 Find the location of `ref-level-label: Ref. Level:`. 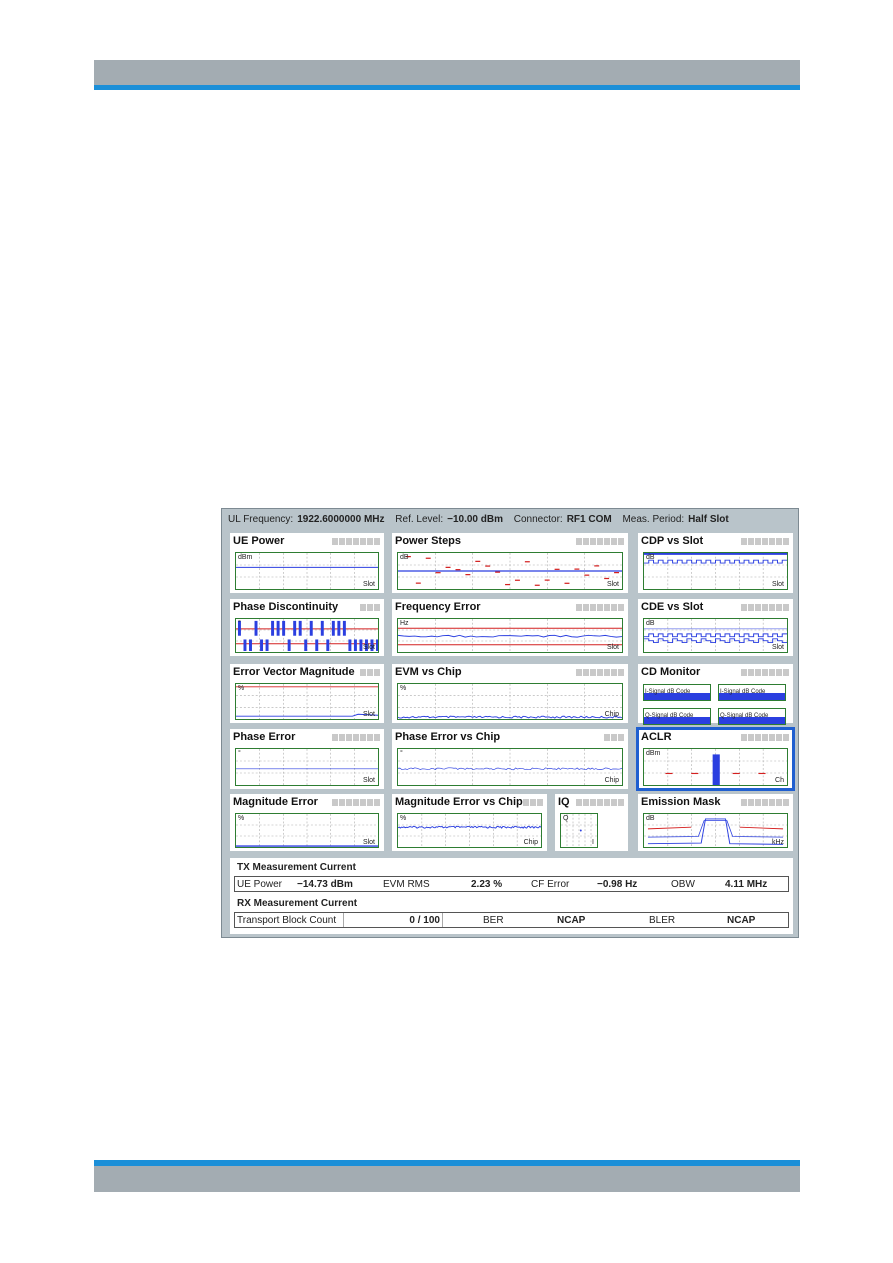

ref-level-label: Ref. Level: is located at coordinates (419, 519).